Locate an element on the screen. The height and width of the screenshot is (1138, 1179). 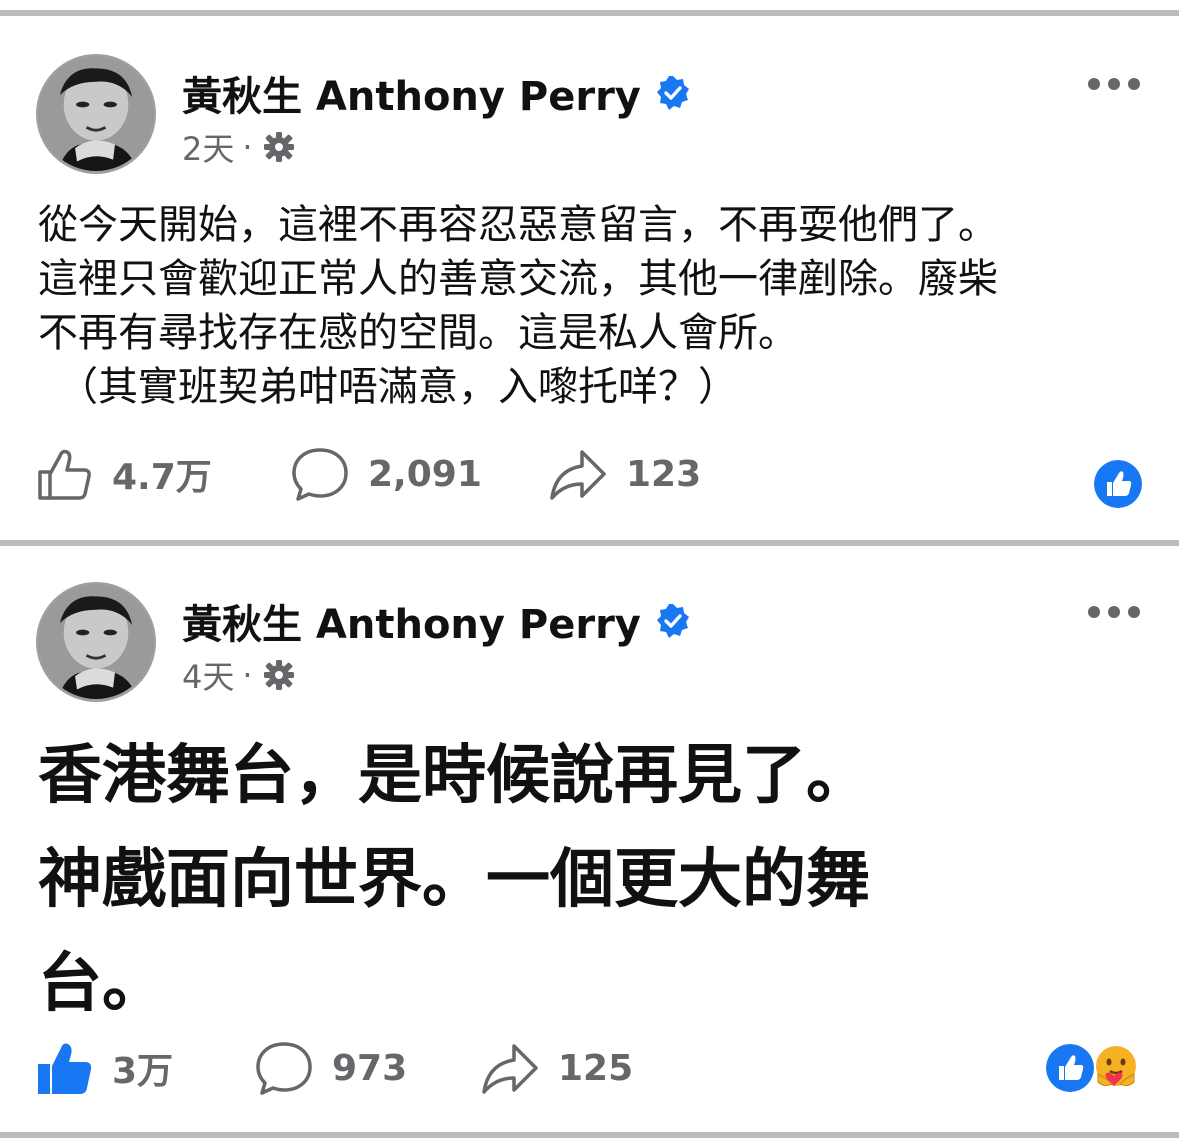
post-time: 4天 is located at coordinates (208, 675).